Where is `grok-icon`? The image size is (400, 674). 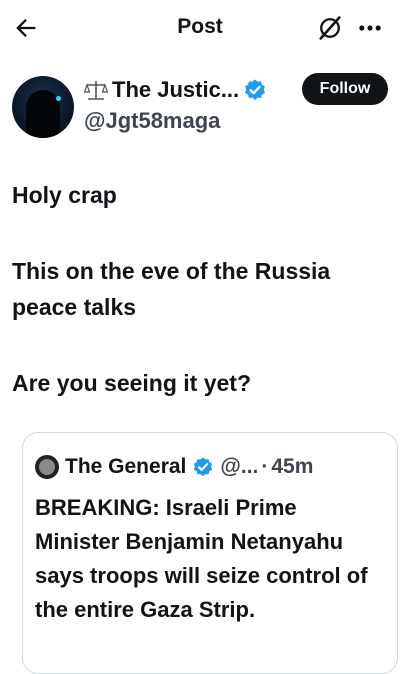 grok-icon is located at coordinates (330, 28).